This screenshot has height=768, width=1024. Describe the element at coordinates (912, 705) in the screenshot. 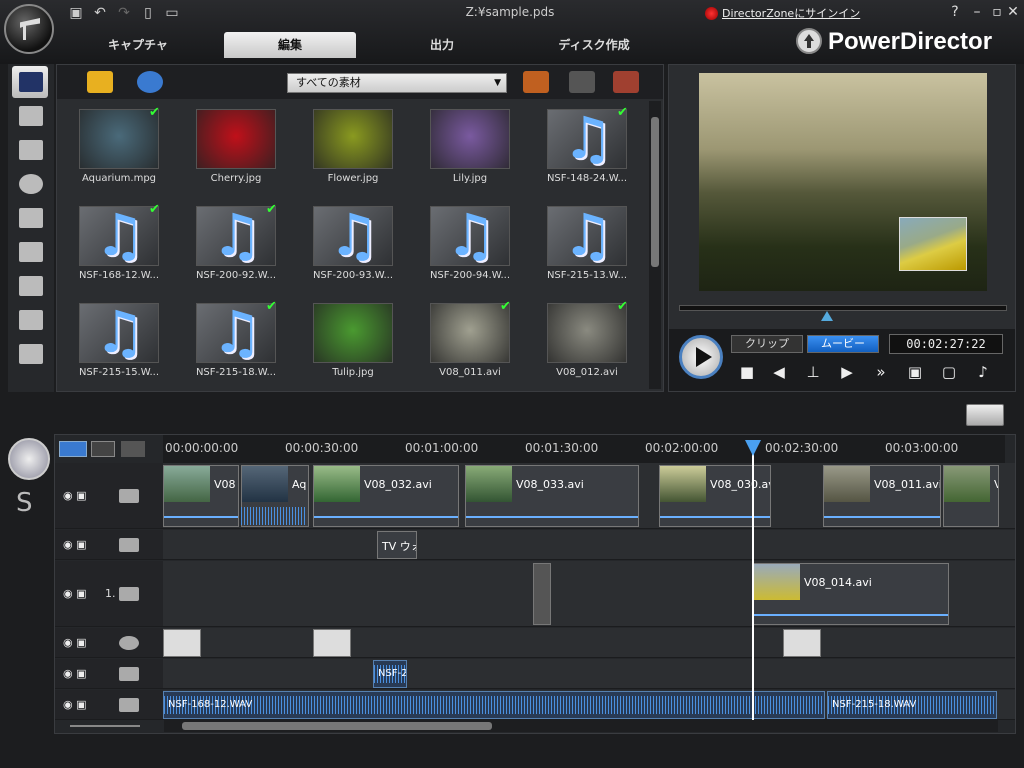

I see `timeline-music-clip: NSF-215-18.WAV` at that location.